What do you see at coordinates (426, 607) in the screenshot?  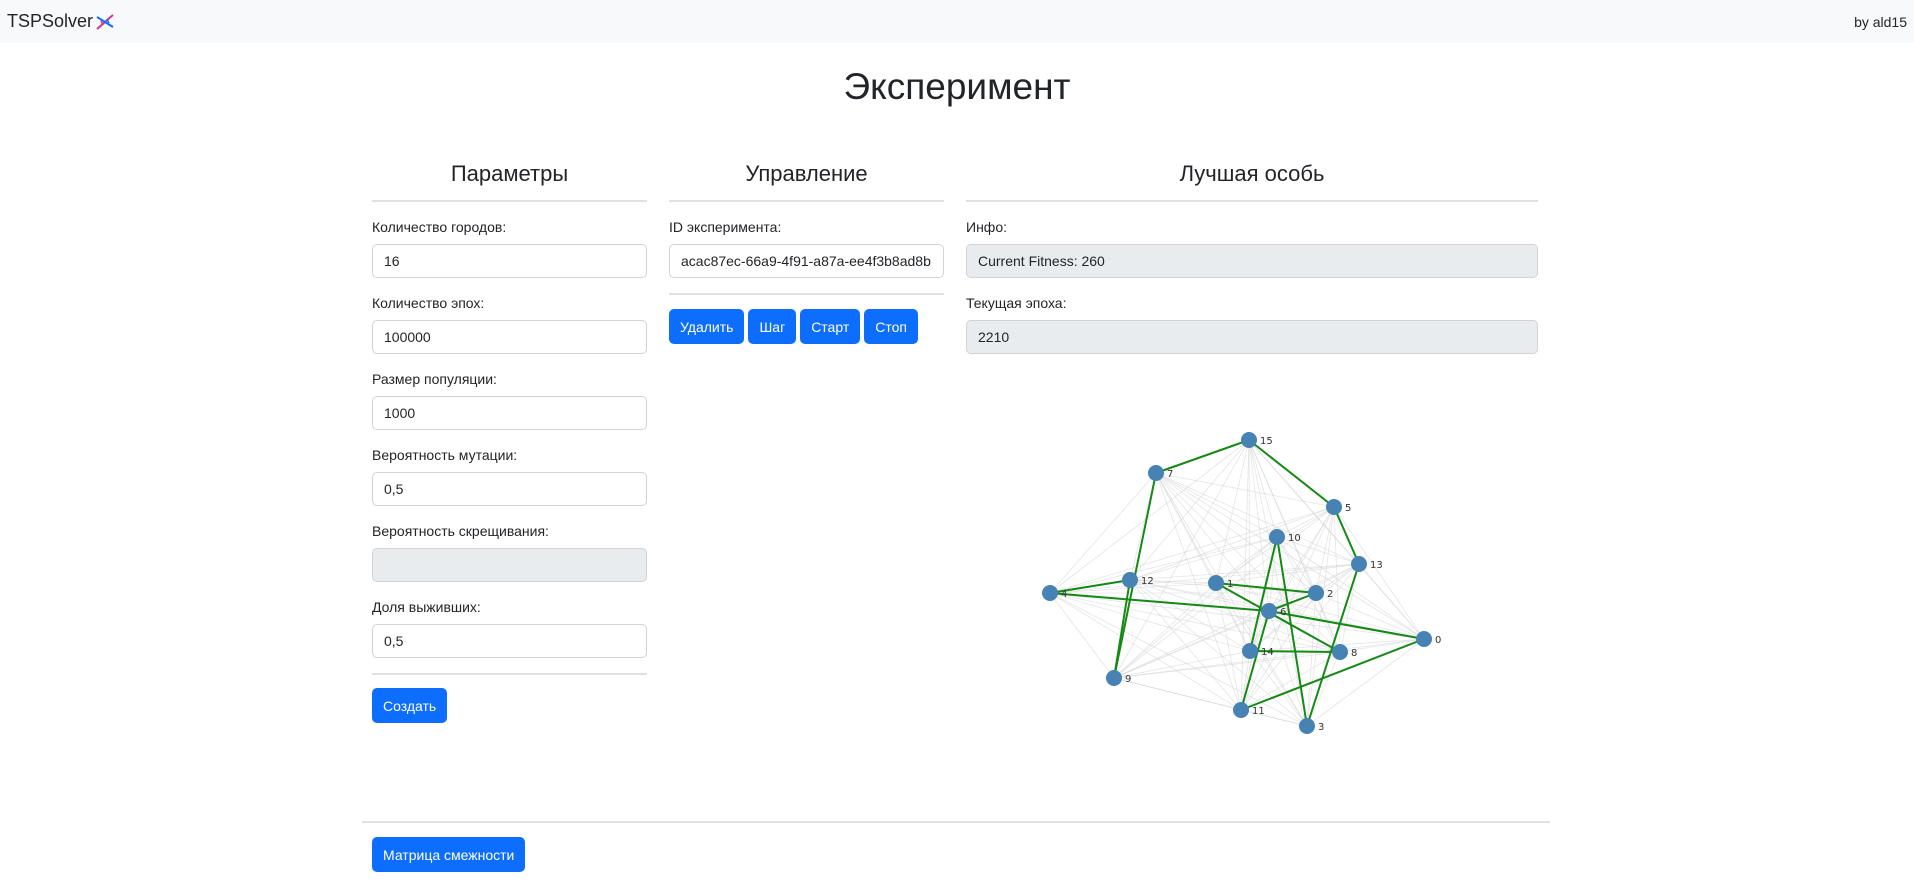 I see `survivors-label: Доля выживших:` at bounding box center [426, 607].